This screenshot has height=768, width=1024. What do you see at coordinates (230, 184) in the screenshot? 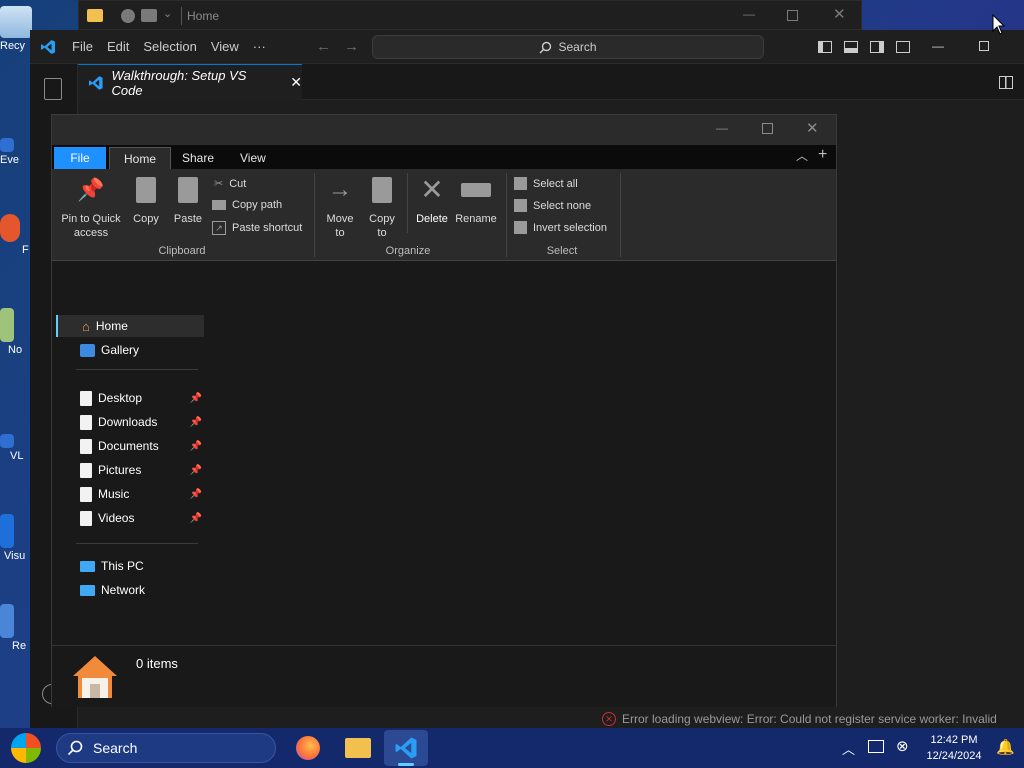
I see `cut-button: ✂ Cut` at bounding box center [230, 184].